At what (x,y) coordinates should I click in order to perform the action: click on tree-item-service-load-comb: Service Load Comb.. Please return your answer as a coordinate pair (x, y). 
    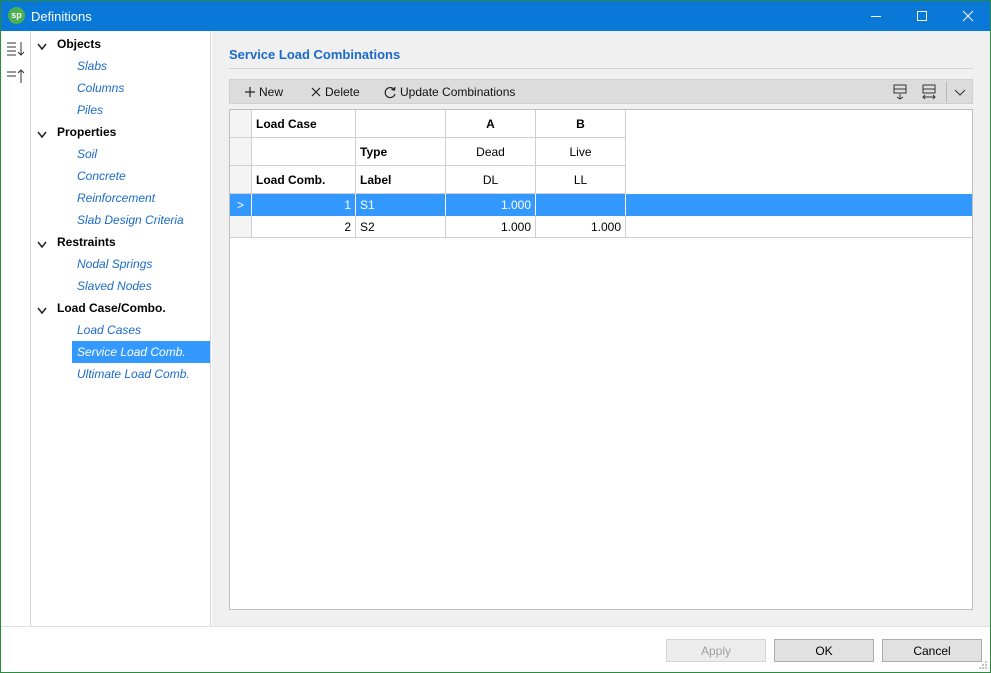
    Looking at the image, I should click on (141, 352).